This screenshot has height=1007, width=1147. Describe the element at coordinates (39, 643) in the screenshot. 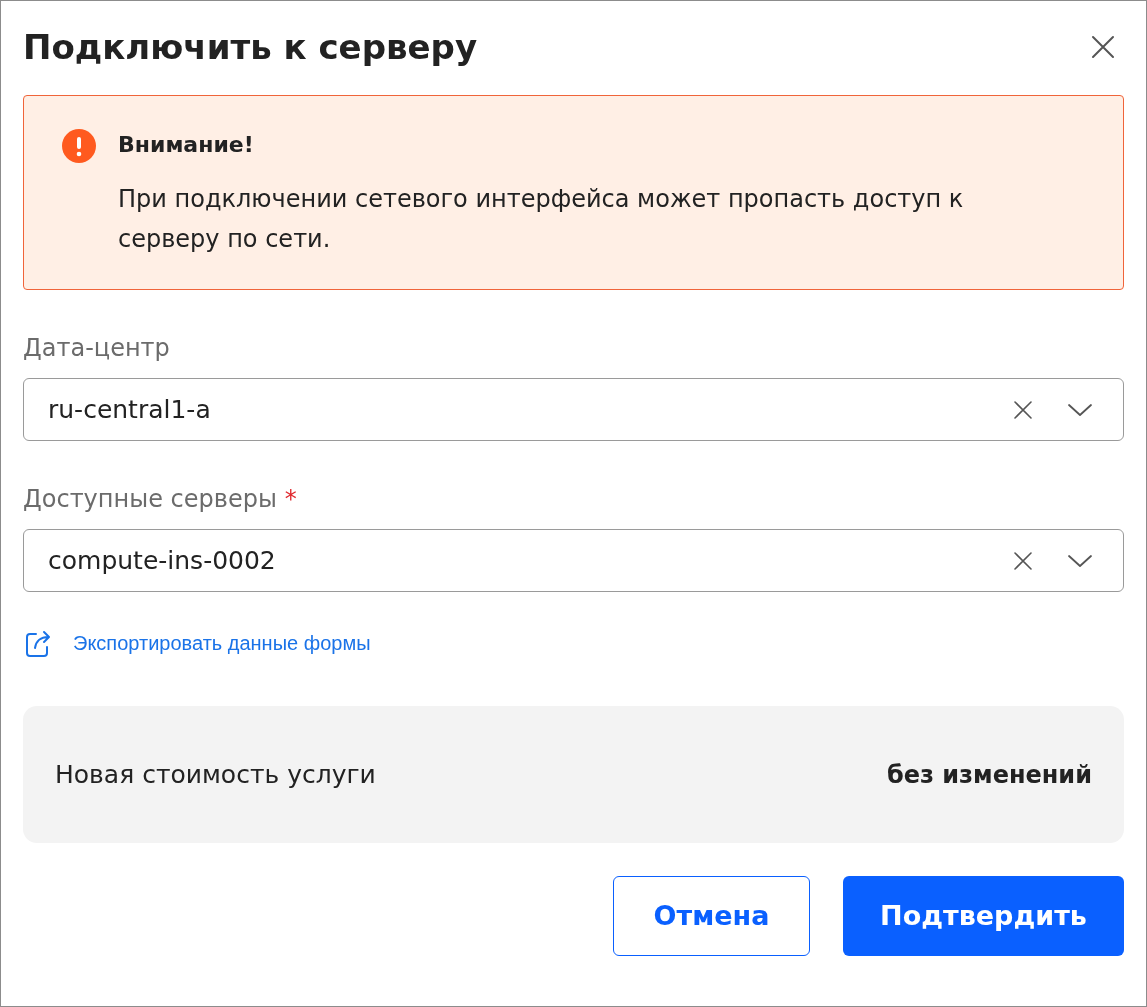

I see `share-icon` at that location.